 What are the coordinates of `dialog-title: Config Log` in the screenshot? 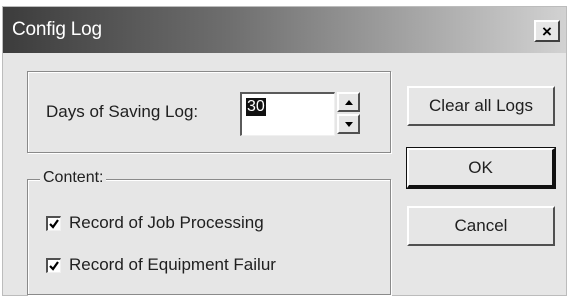 It's located at (57, 29).